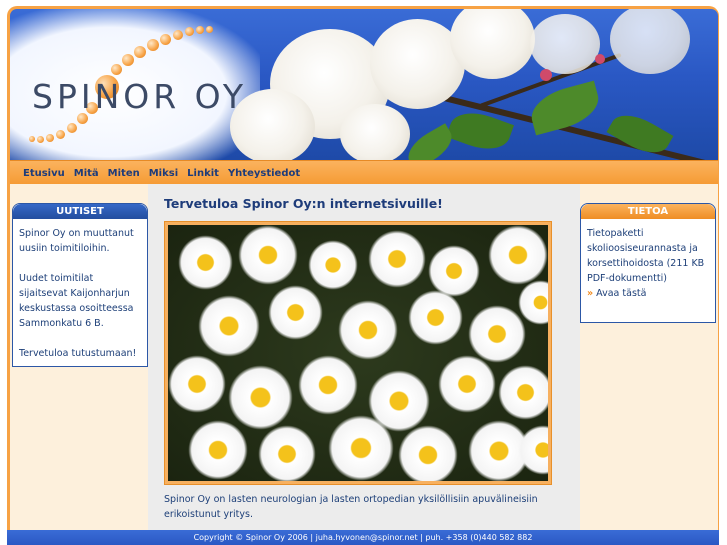 The image size is (727, 545). I want to click on leaf, so click(565, 108).